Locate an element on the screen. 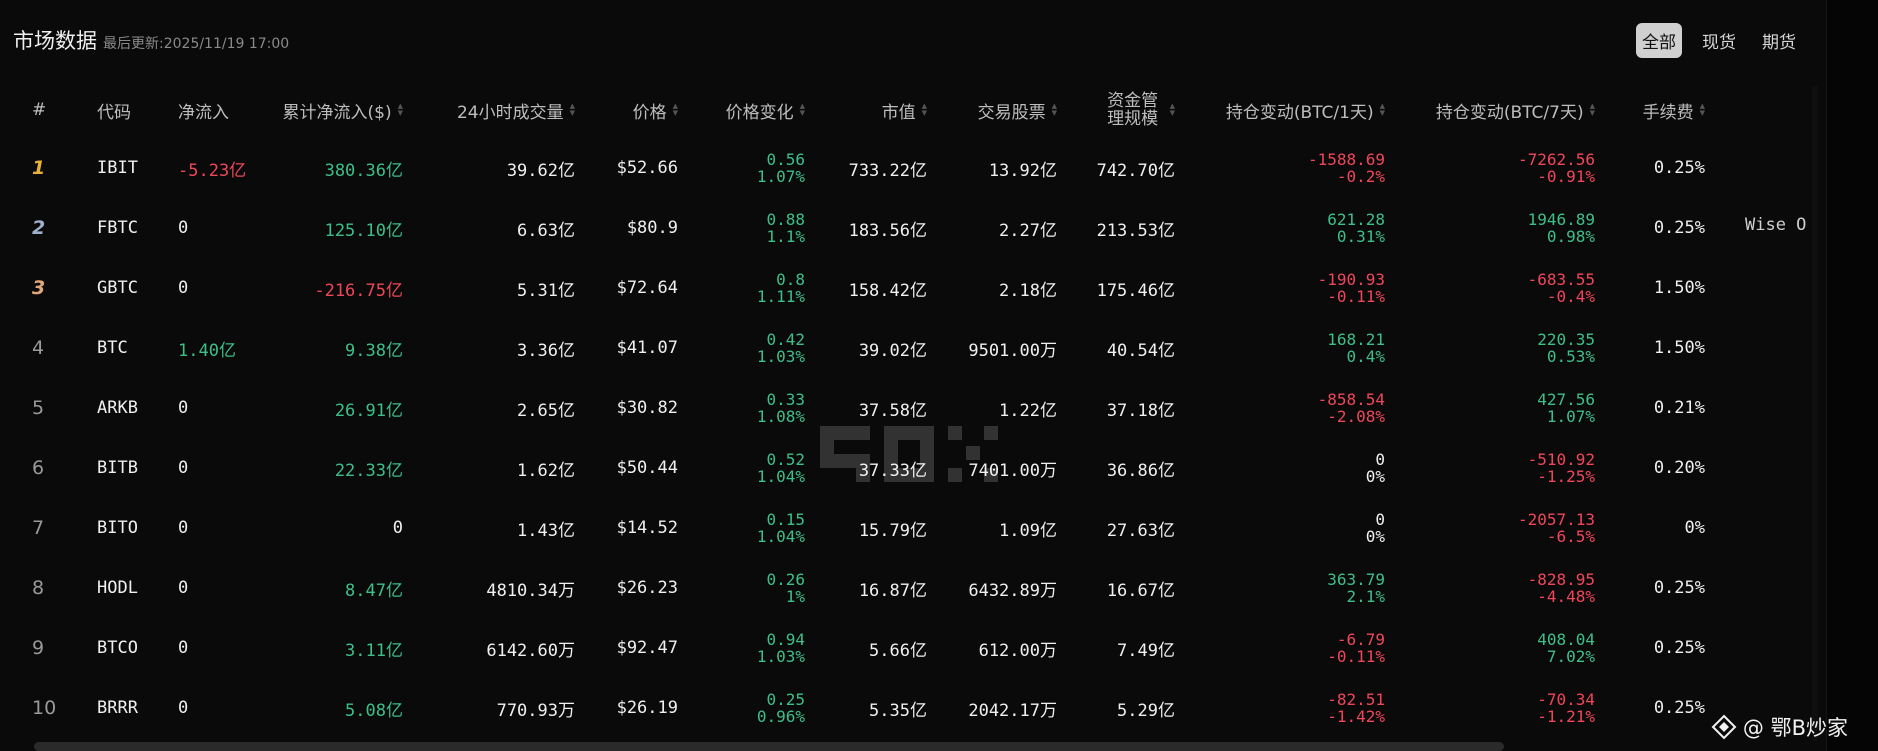 This screenshot has height=751, width=1878. col-holding-7d-header: 持仓变动(BTC/7天) ▲ ▼ is located at coordinates (1500, 110).